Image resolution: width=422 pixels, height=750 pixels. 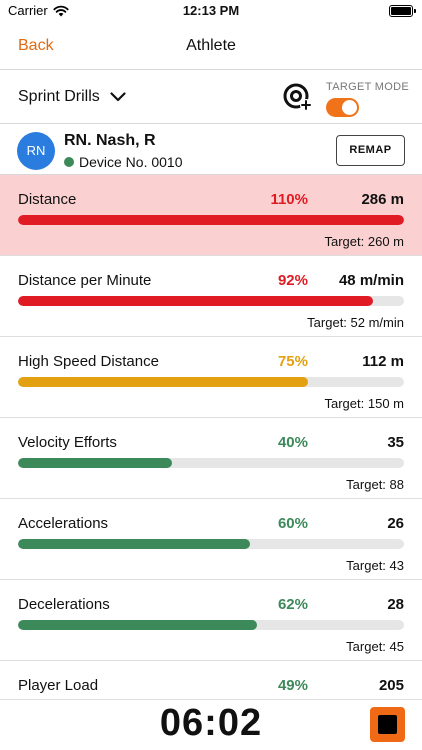 I want to click on page-title: Athlete, so click(x=211, y=45).